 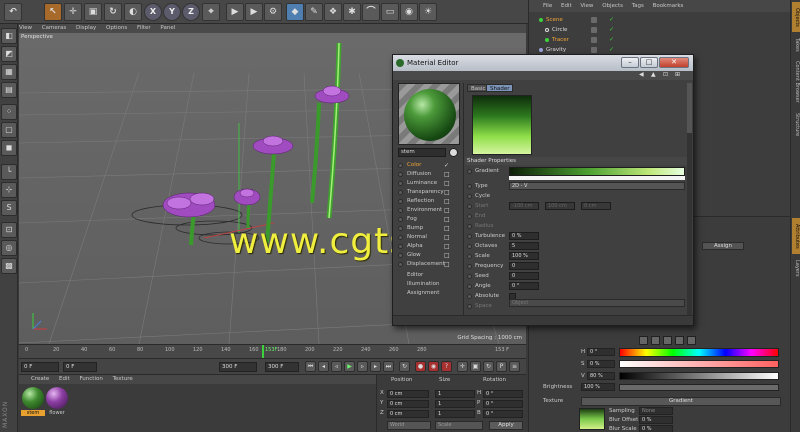 I want to click on type-select: 2D - V, so click(x=597, y=186).